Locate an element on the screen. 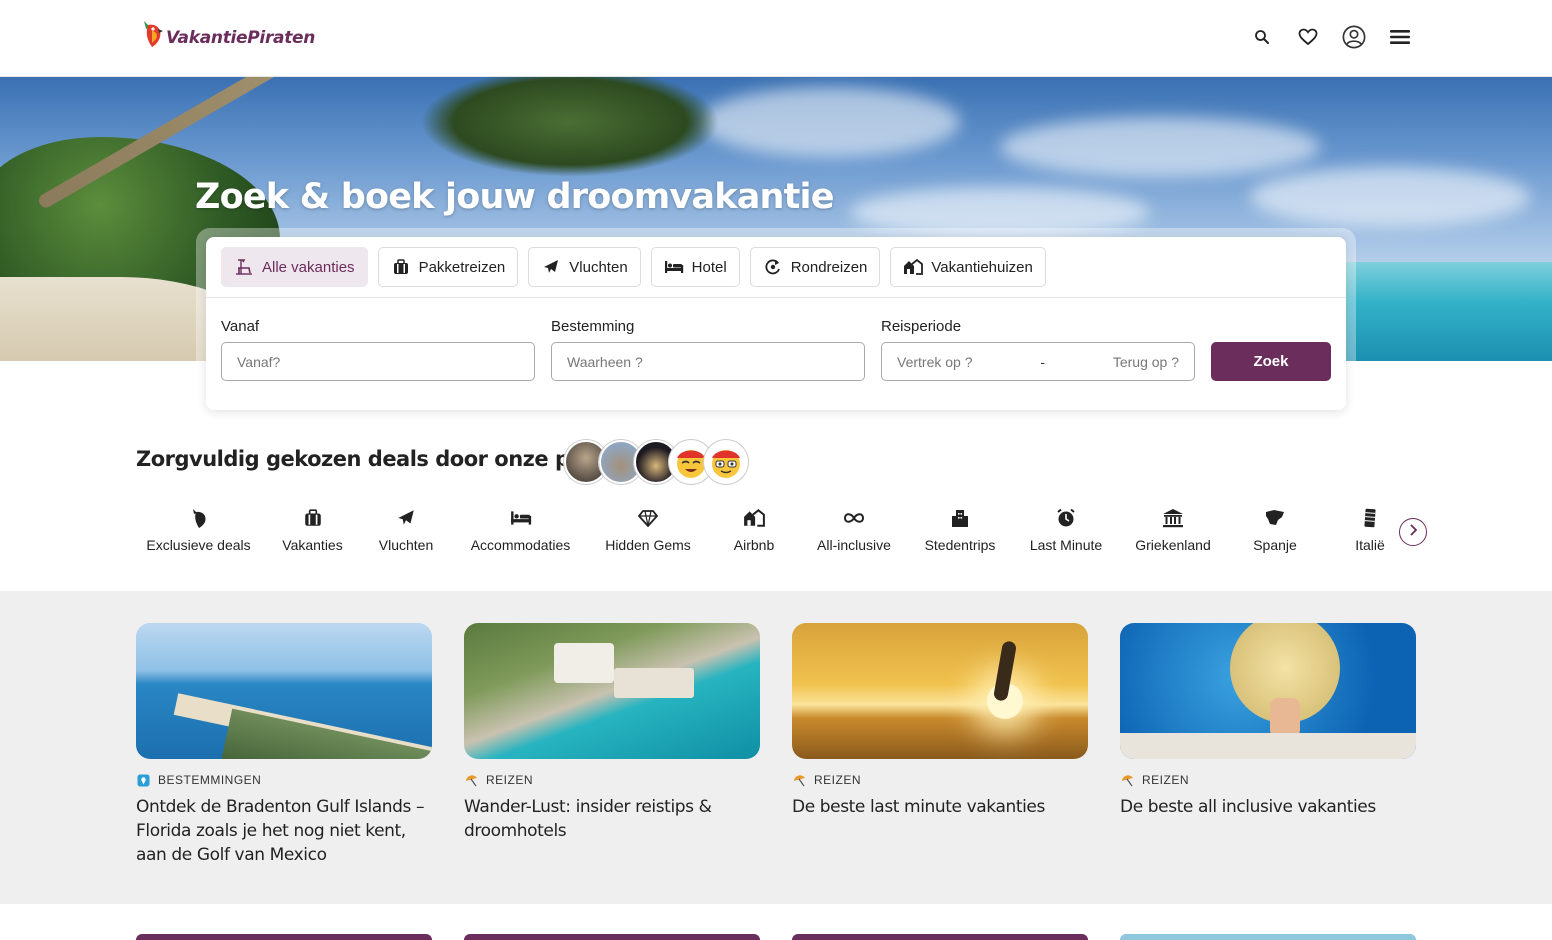  tab-label: Vluchten is located at coordinates (598, 267).